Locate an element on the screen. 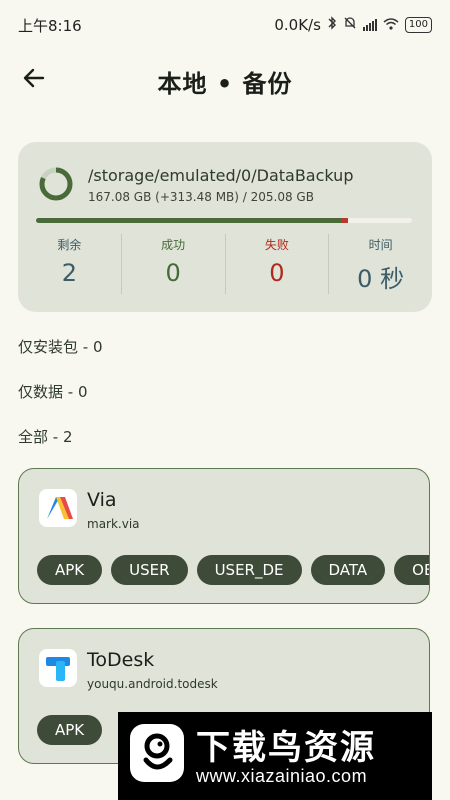 The image size is (450, 800). stat-failed: 失败 0 is located at coordinates (276, 264).